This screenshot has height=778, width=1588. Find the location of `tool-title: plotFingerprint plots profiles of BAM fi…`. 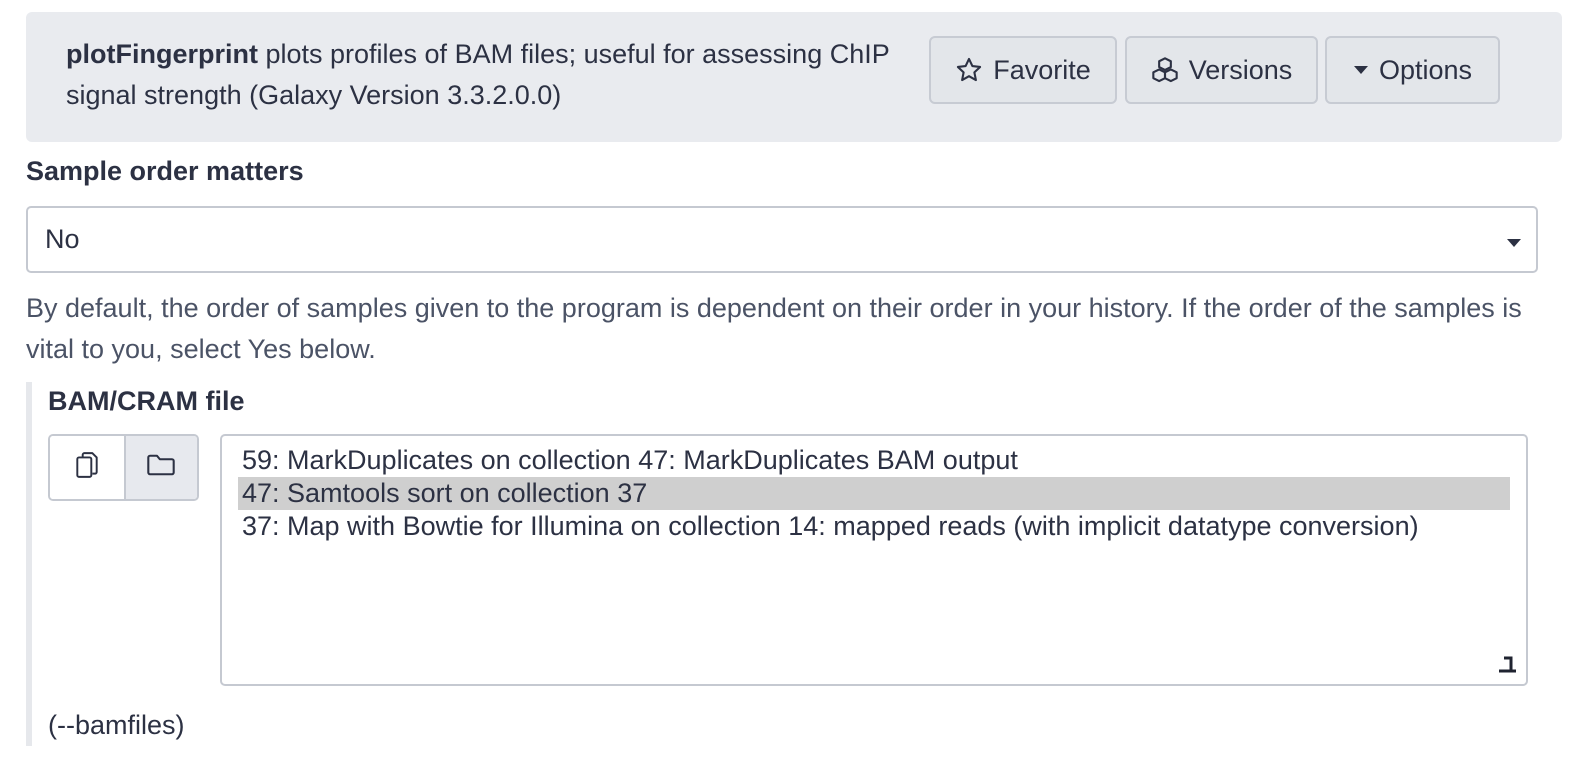

tool-title: plotFingerprint plots profiles of BAM fi… is located at coordinates (506, 75).